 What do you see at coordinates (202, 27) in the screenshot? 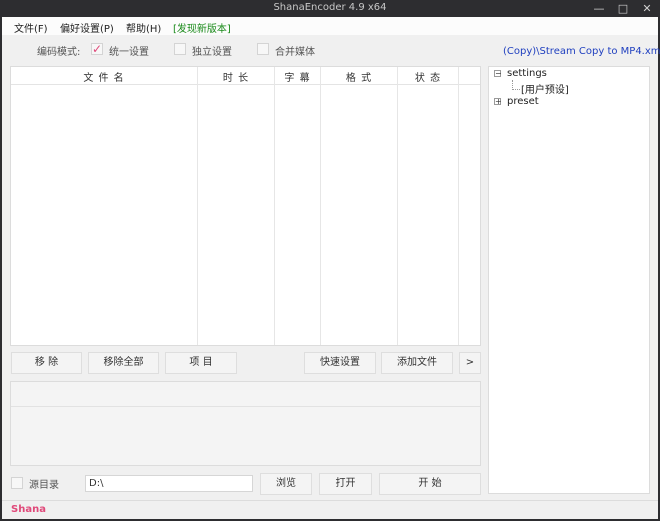
I see `menu-new-version: [发现新版本]` at bounding box center [202, 27].